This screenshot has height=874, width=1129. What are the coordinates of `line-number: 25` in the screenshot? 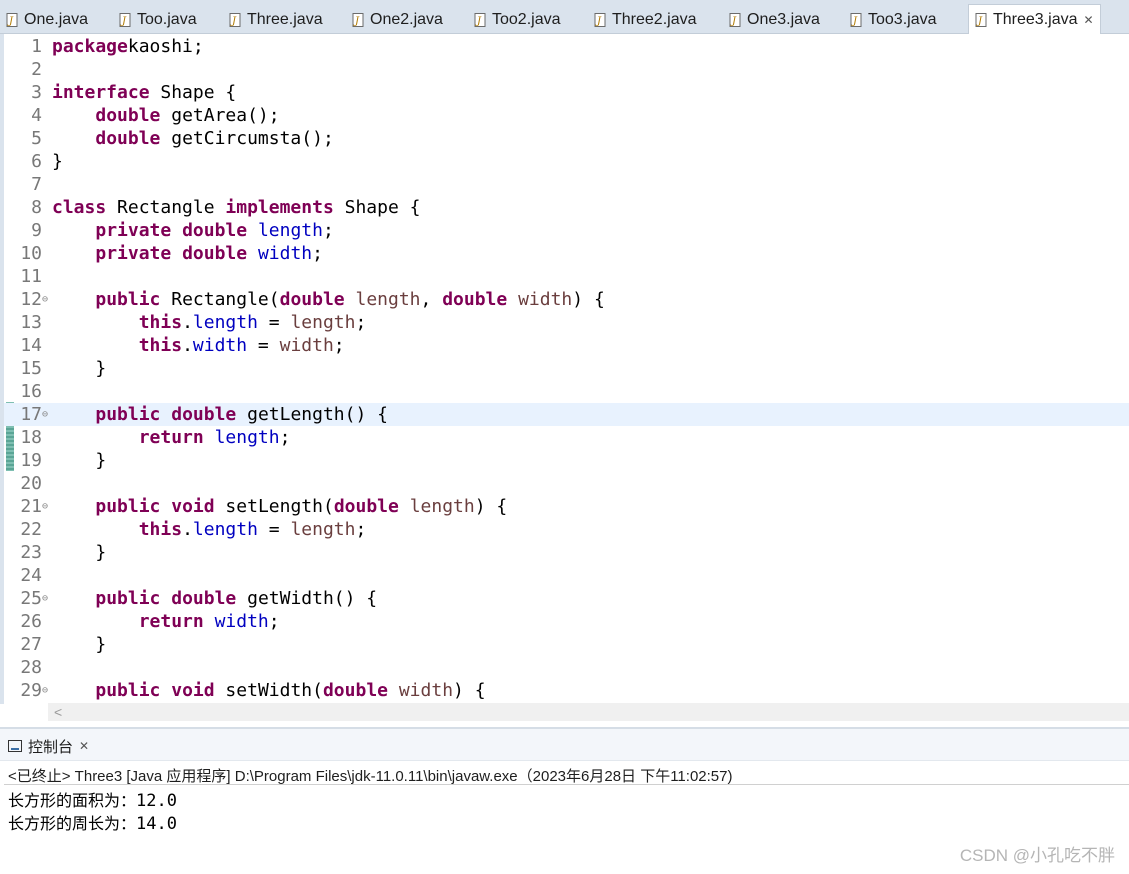 It's located at (31, 598).